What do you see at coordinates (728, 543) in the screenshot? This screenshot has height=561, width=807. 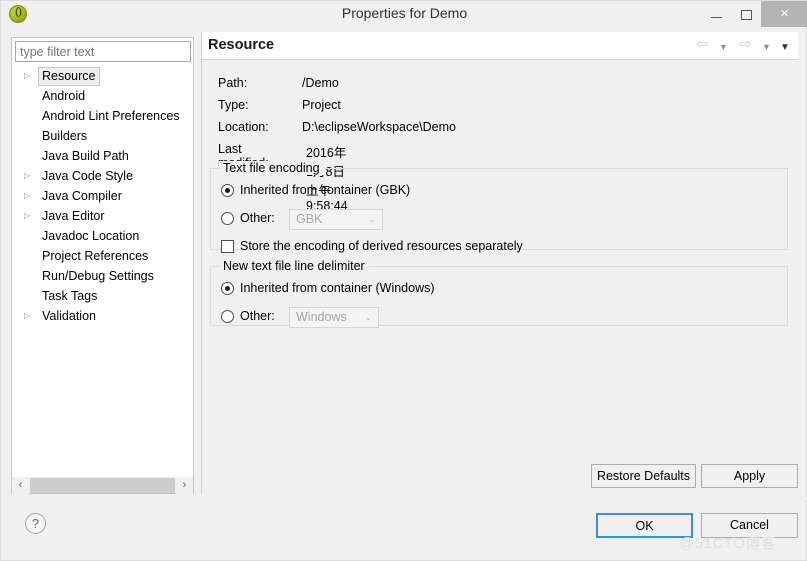 I see `watermark: @51CTO博客` at bounding box center [728, 543].